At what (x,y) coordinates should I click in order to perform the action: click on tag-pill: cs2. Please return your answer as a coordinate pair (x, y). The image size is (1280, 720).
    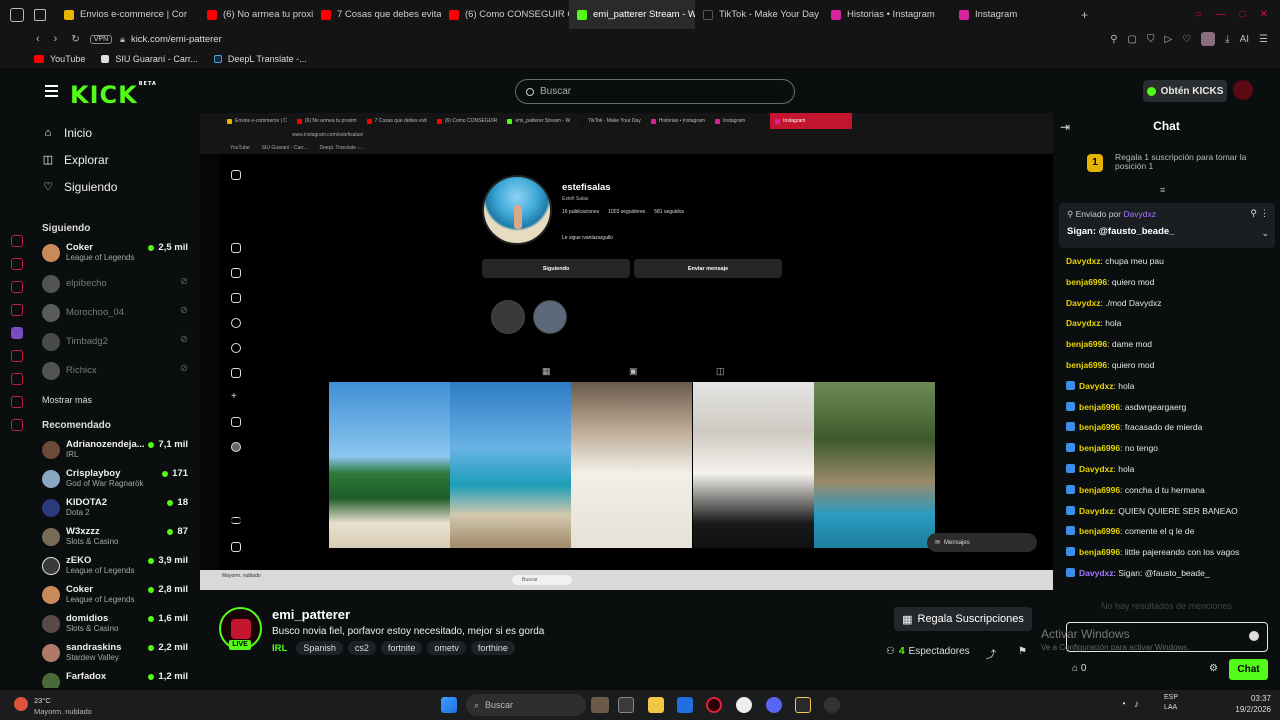
    Looking at the image, I should click on (361, 648).